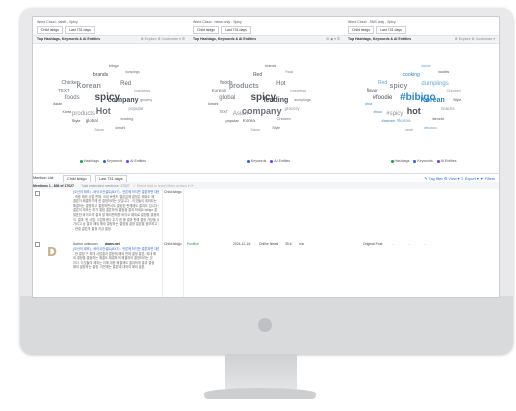 The height and width of the screenshot is (411, 516). I want to click on cloud-word: #ramen, so click(389, 121).